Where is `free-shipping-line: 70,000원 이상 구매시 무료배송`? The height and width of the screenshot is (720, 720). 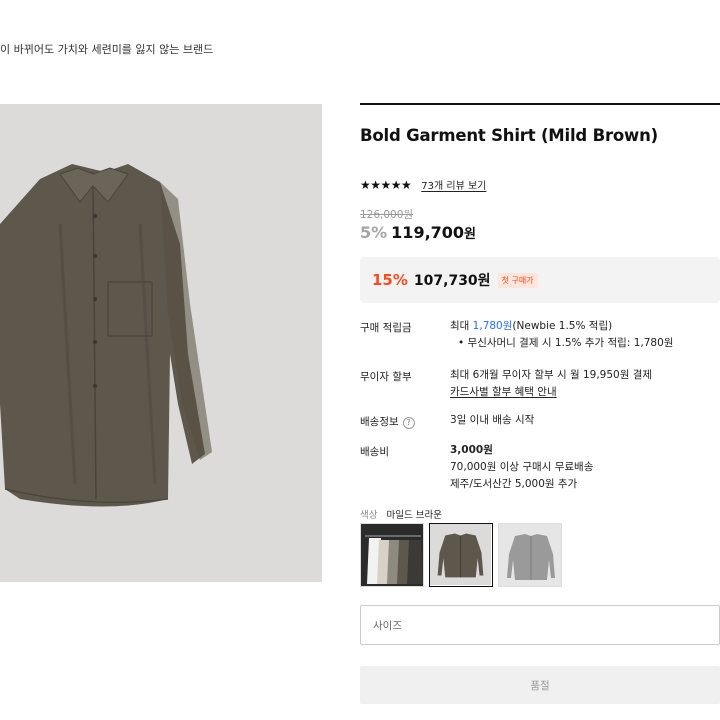
free-shipping-line: 70,000원 이상 구매시 무료배송 is located at coordinates (522, 467).